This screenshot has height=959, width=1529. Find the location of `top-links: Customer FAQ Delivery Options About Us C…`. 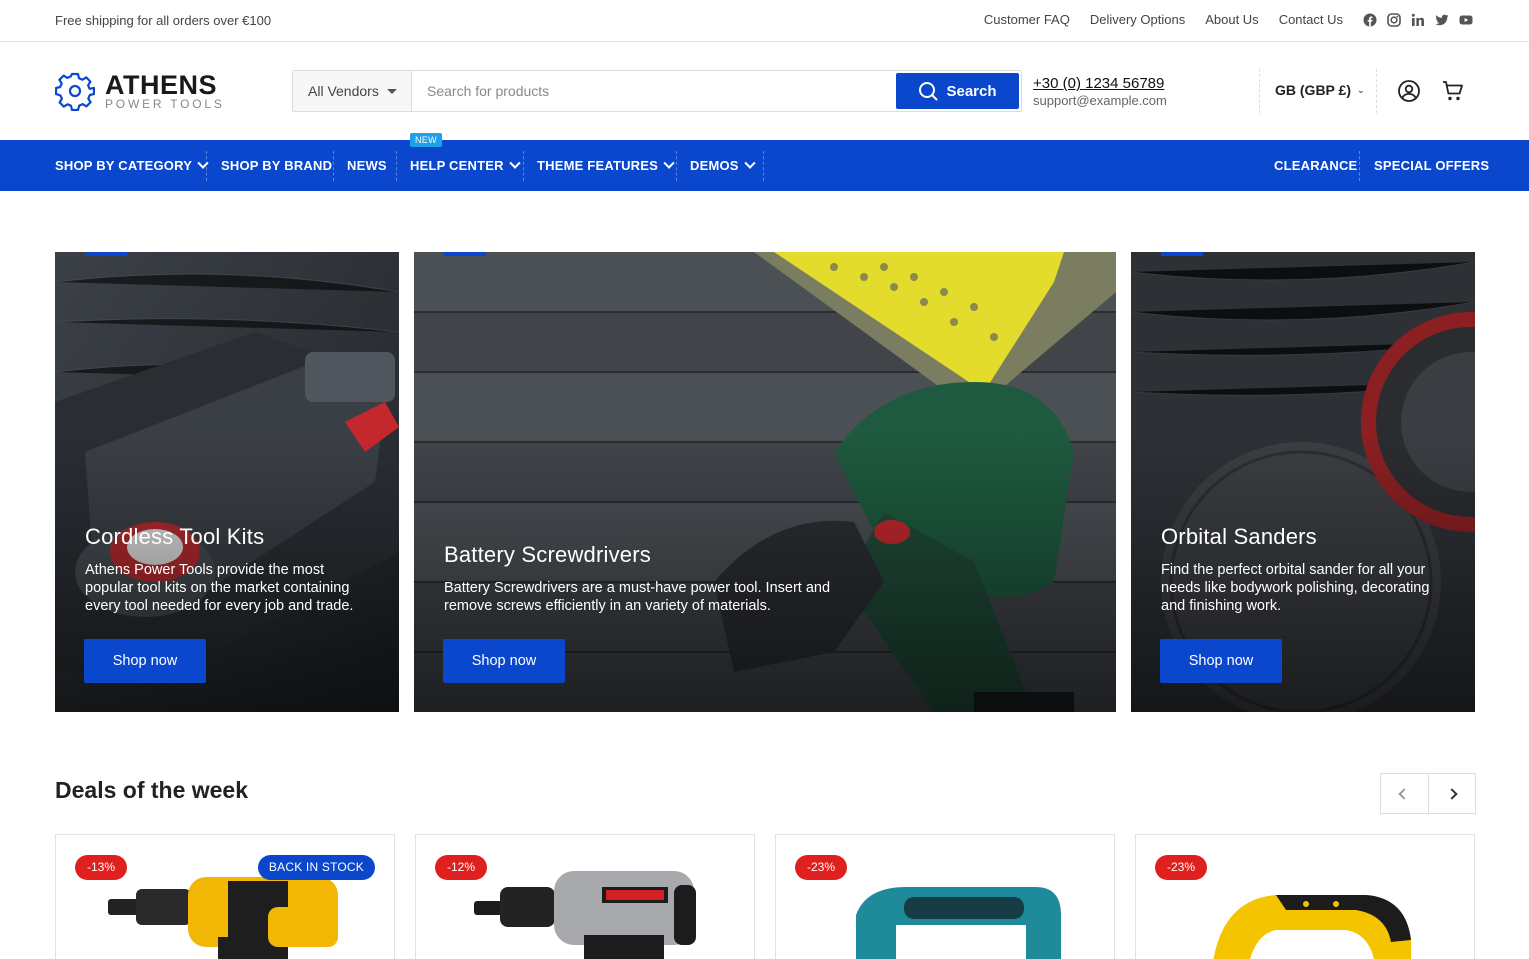

top-links: Customer FAQ Delivery Options About Us C… is located at coordinates (1228, 19).